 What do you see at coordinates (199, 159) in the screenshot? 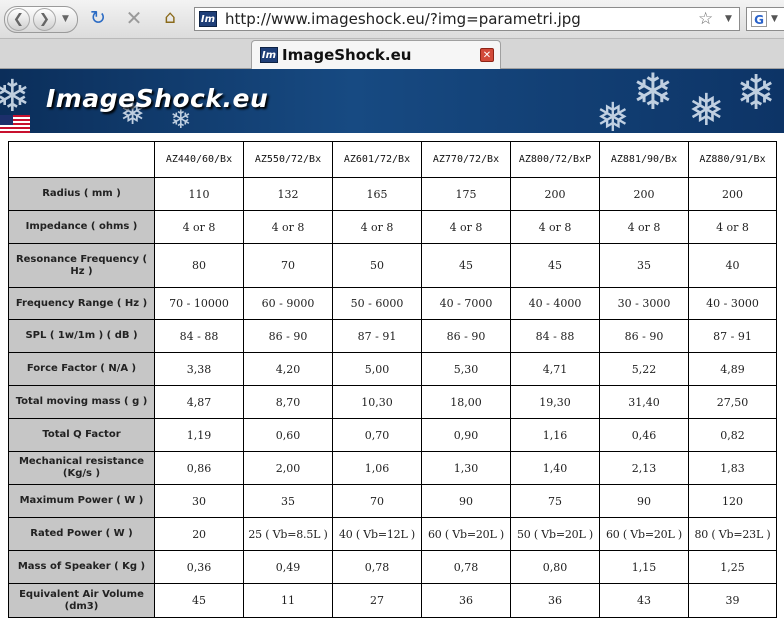
I see `column-header: AZ440/60/Bx` at bounding box center [199, 159].